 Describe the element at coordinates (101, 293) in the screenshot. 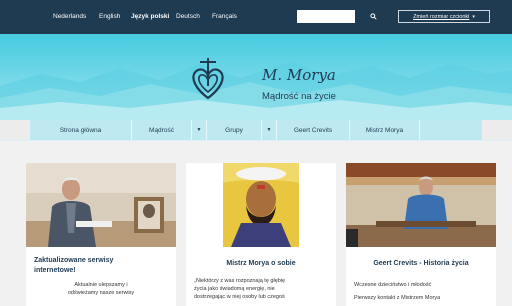

I see `card-excerpt-line: odświeżamy nasze serwisy` at that location.